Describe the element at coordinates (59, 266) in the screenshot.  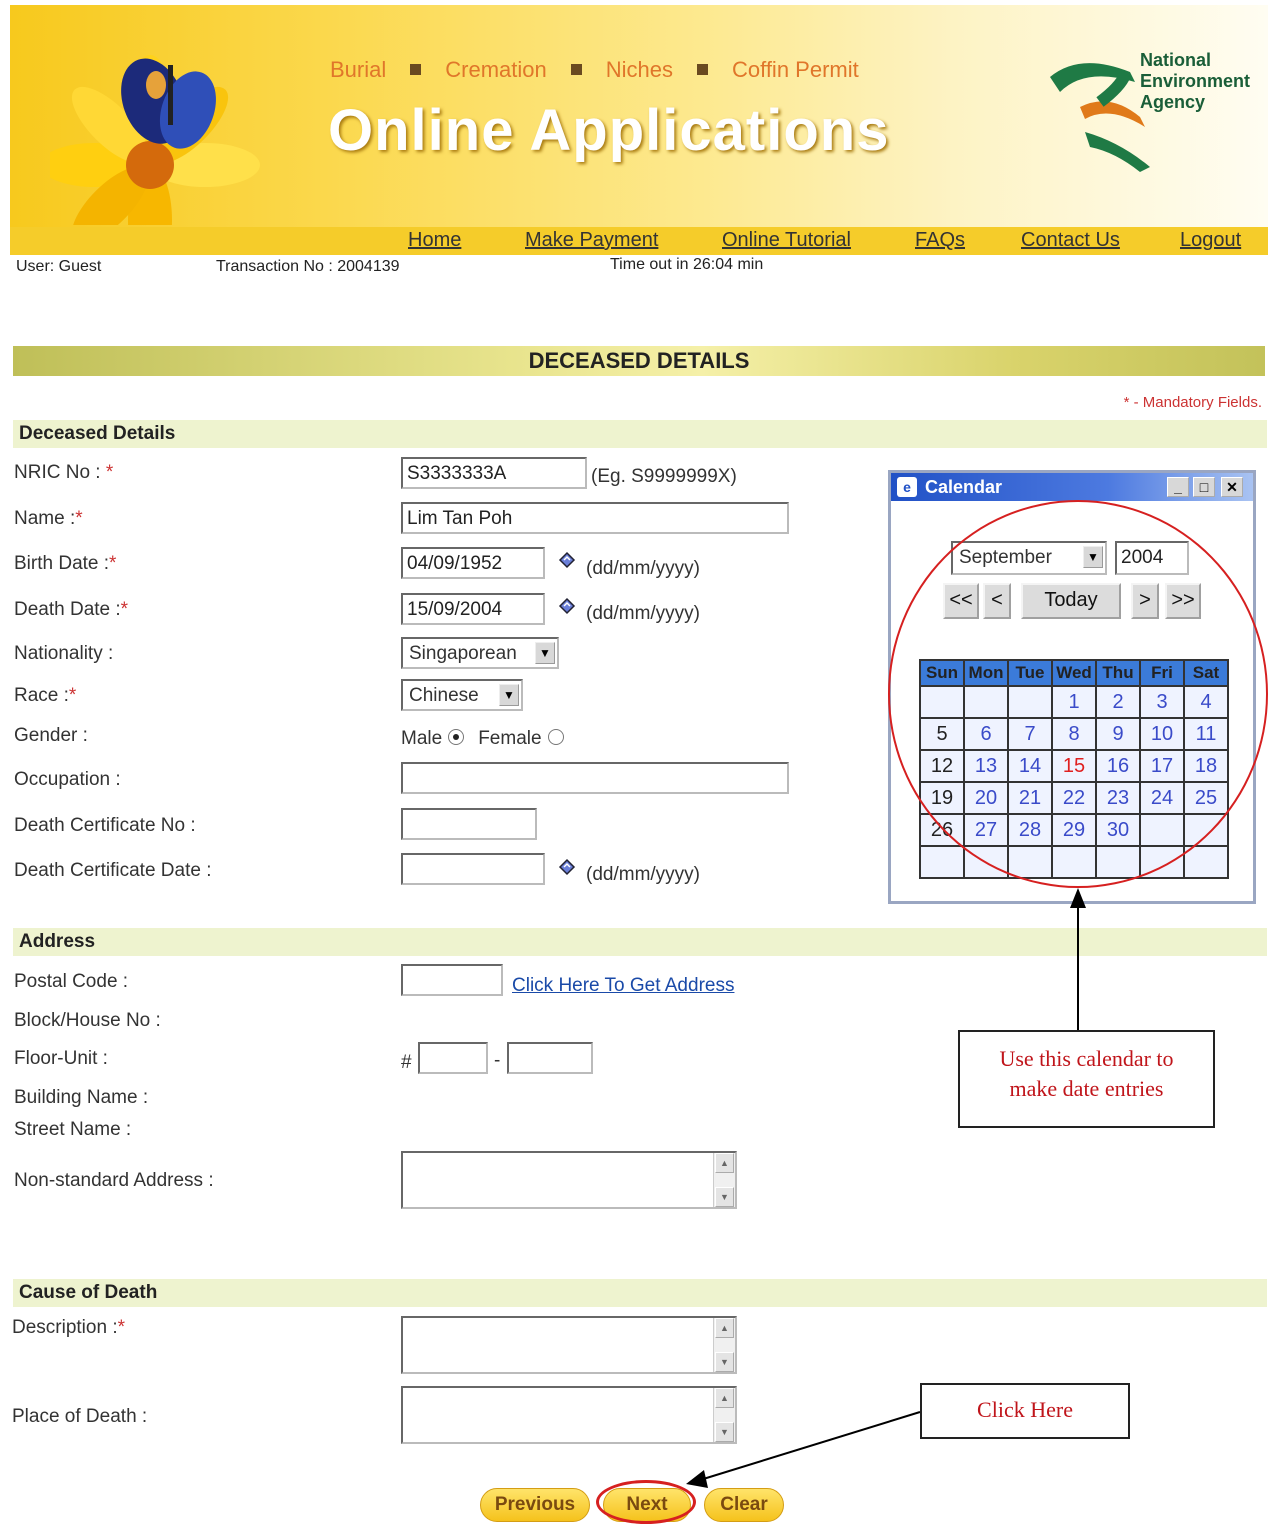
I see `user-status: User: Guest` at that location.